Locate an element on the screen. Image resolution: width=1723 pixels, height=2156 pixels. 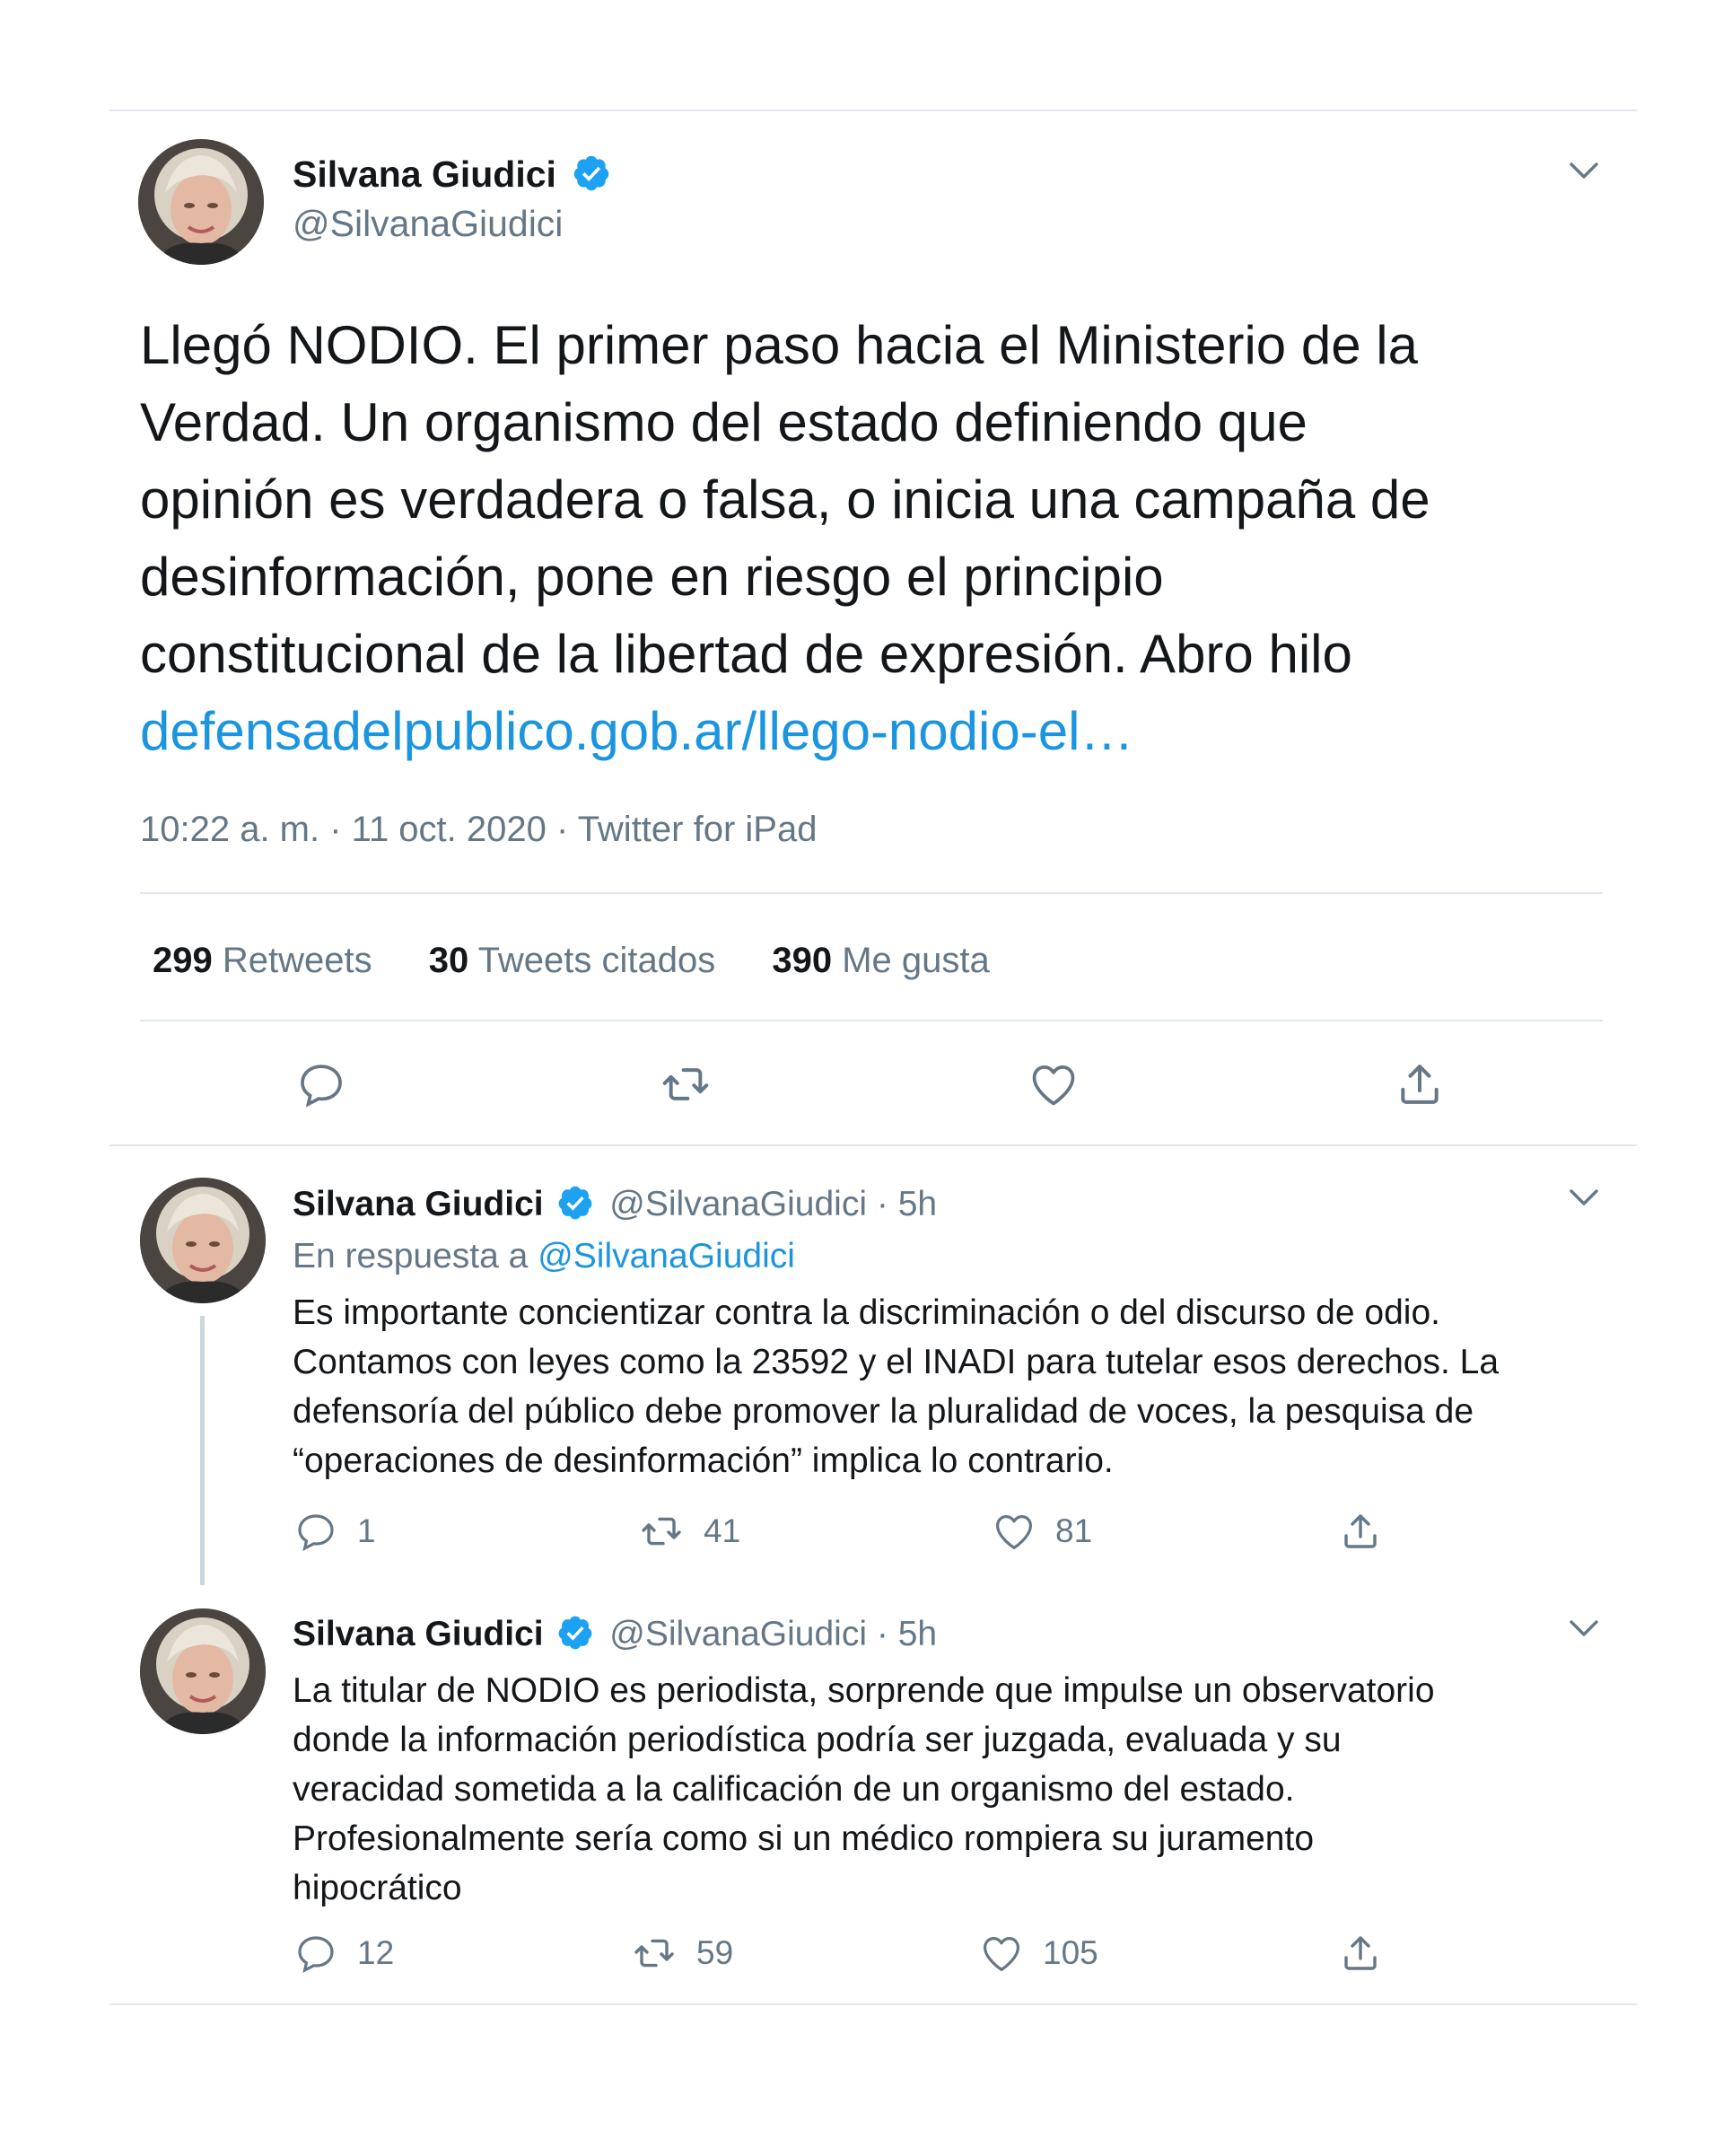
retweets-stat: 299 Retweets is located at coordinates (267, 960).